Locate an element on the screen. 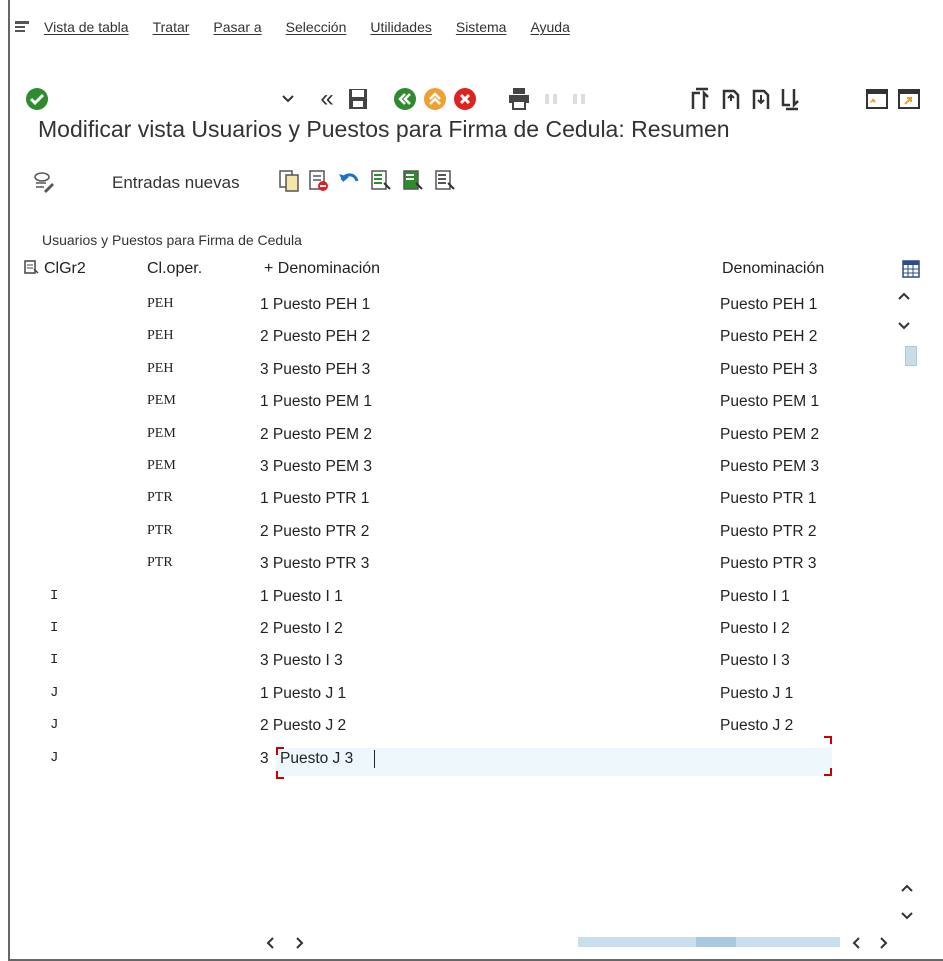  scroll-down-bottom-icon is located at coordinates (907, 917).